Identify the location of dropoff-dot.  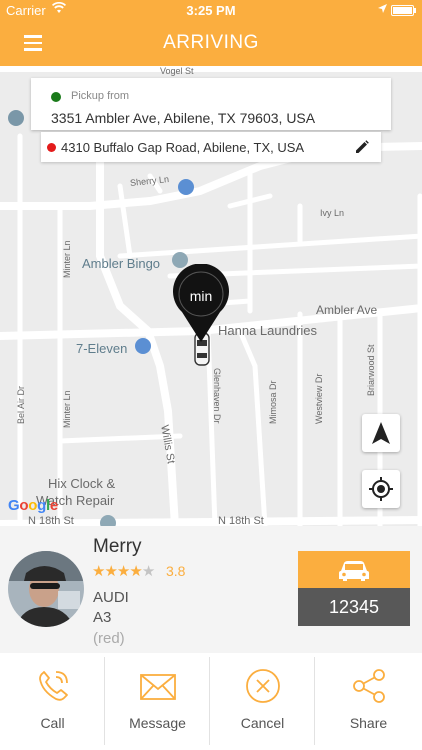
(51, 147).